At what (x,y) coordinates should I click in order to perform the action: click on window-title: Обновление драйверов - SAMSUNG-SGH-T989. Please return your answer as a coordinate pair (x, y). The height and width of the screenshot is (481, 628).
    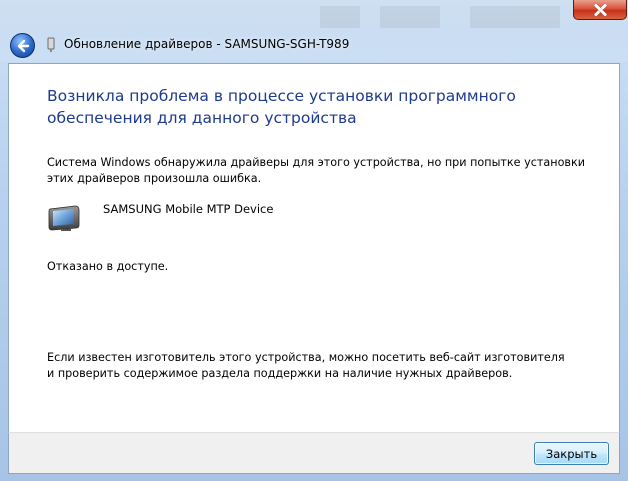
    Looking at the image, I should click on (207, 44).